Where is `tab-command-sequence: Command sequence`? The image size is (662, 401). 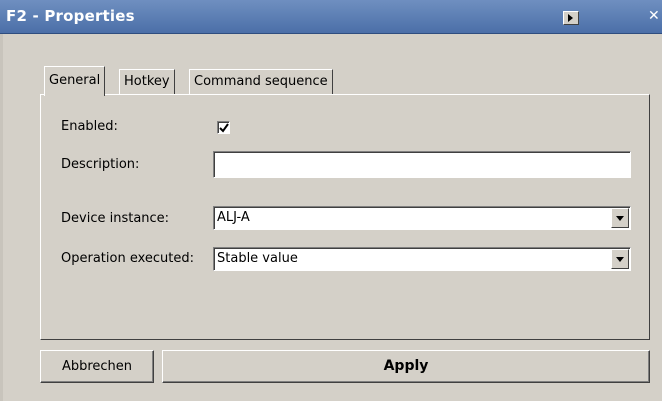 tab-command-sequence: Command sequence is located at coordinates (261, 82).